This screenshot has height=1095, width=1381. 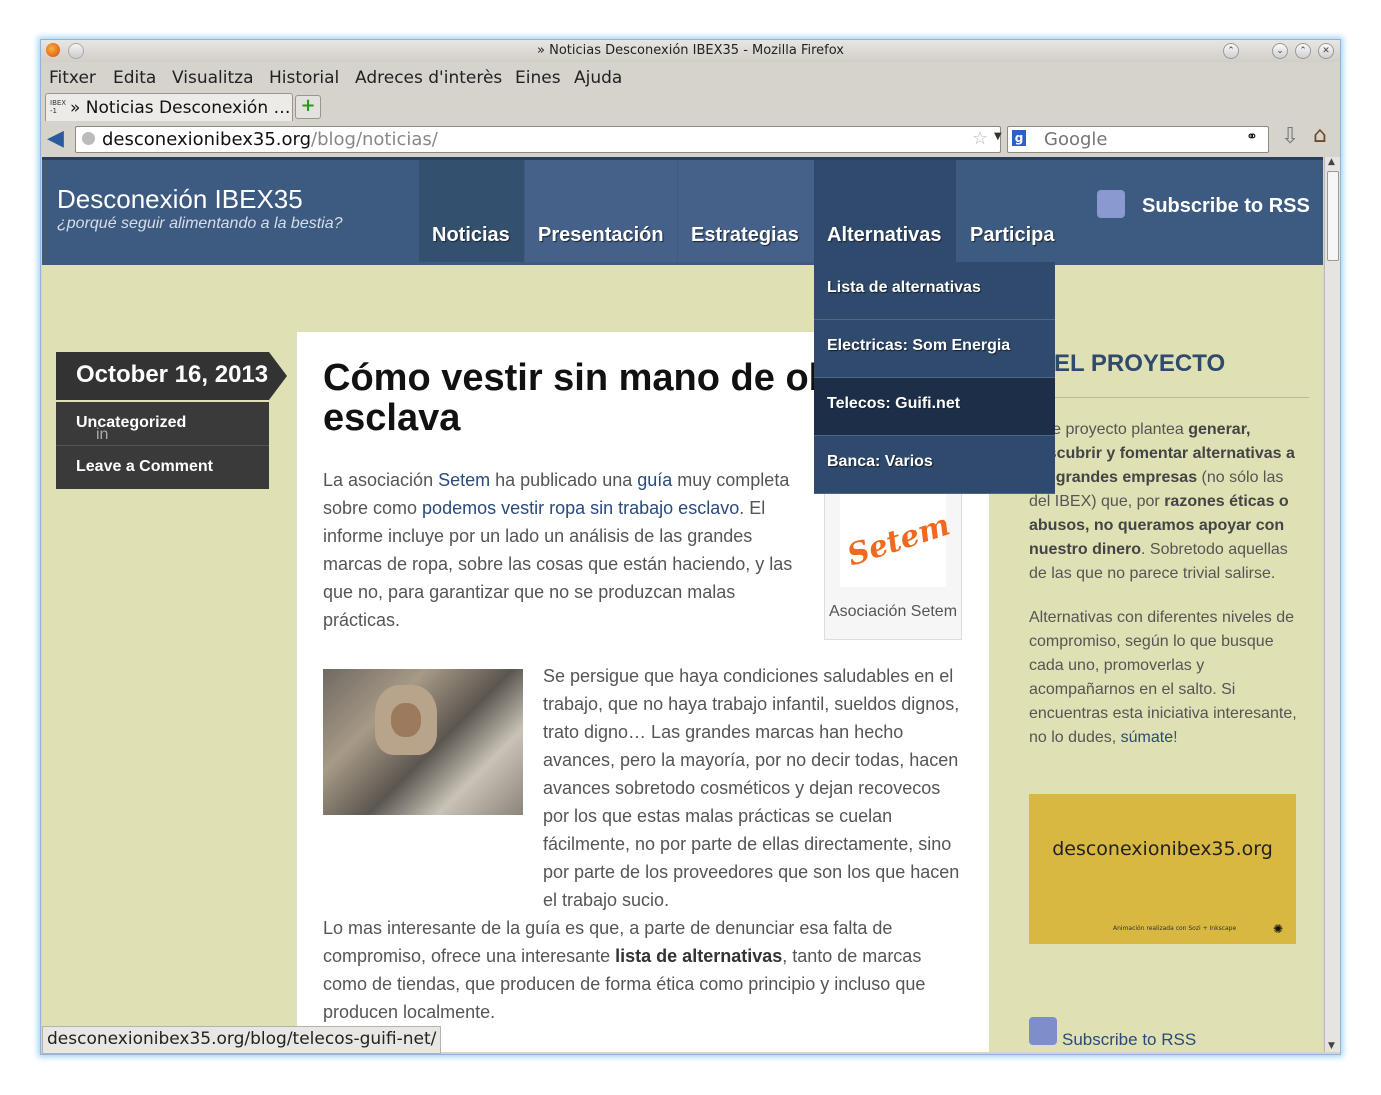 What do you see at coordinates (1332, 604) in the screenshot?
I see `vertical-scrollbar: ▲ ▼` at bounding box center [1332, 604].